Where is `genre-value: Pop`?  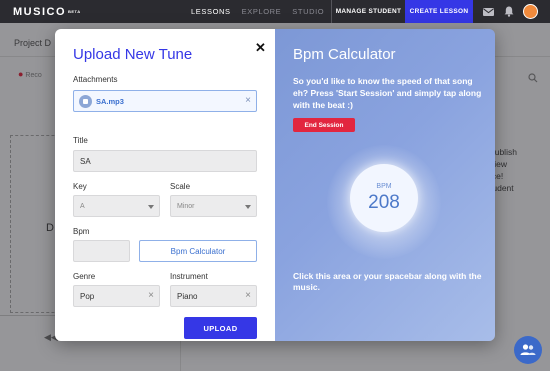 genre-value: Pop is located at coordinates (87, 296).